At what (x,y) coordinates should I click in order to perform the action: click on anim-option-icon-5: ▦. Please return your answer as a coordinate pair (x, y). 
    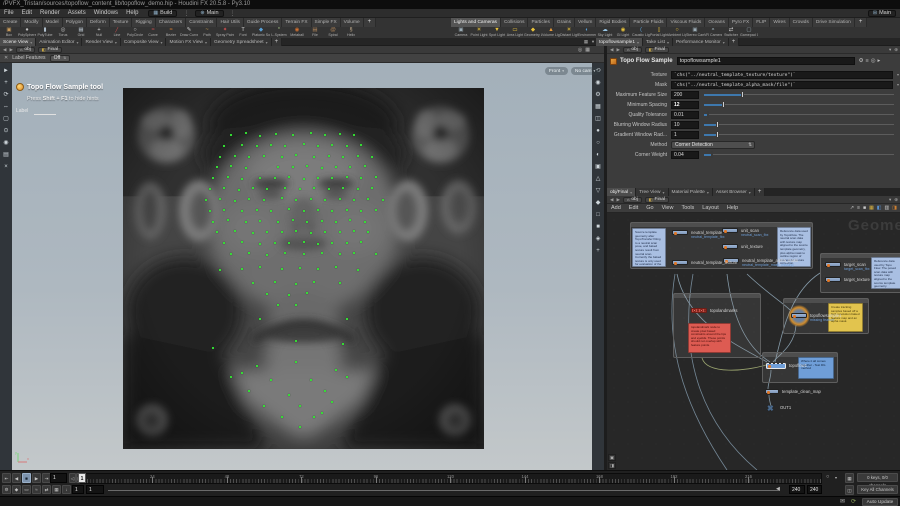
    Looking at the image, I should click on (56, 489).